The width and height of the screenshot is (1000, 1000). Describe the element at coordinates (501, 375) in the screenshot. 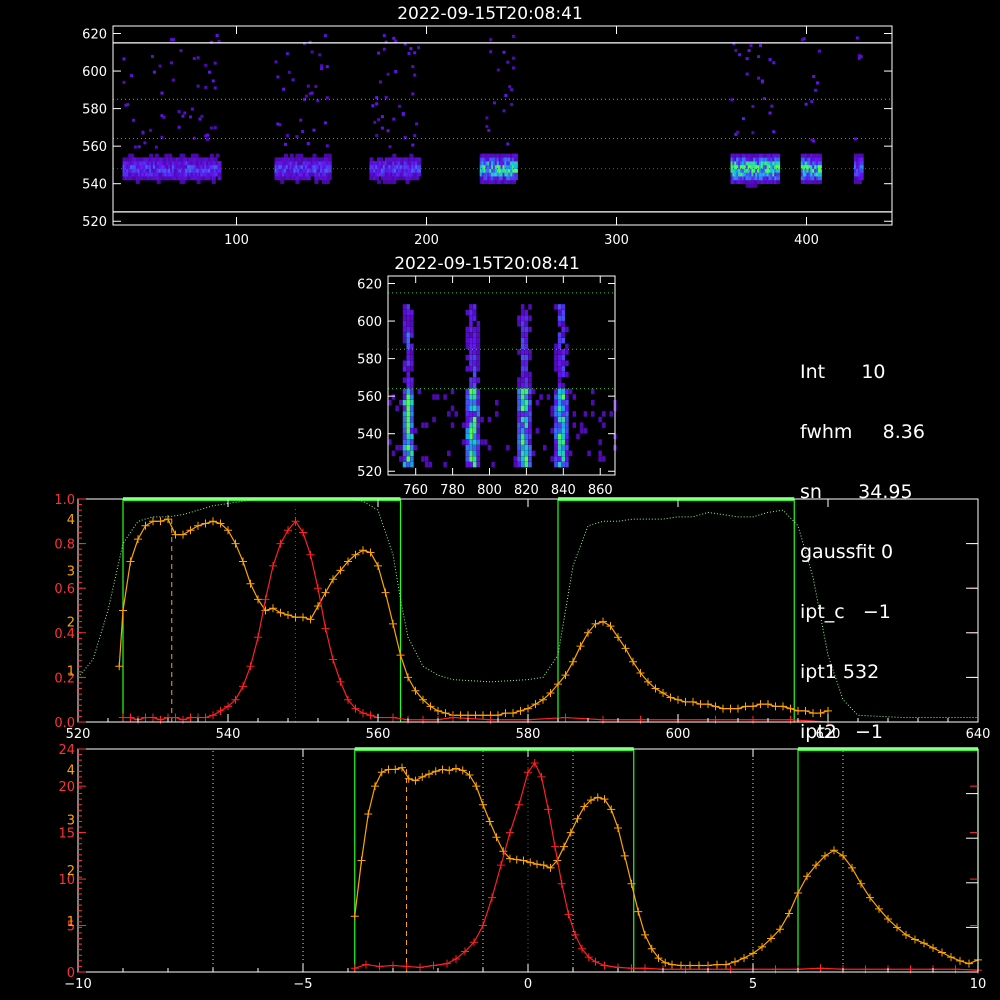

I see `mid-panel-frame` at that location.